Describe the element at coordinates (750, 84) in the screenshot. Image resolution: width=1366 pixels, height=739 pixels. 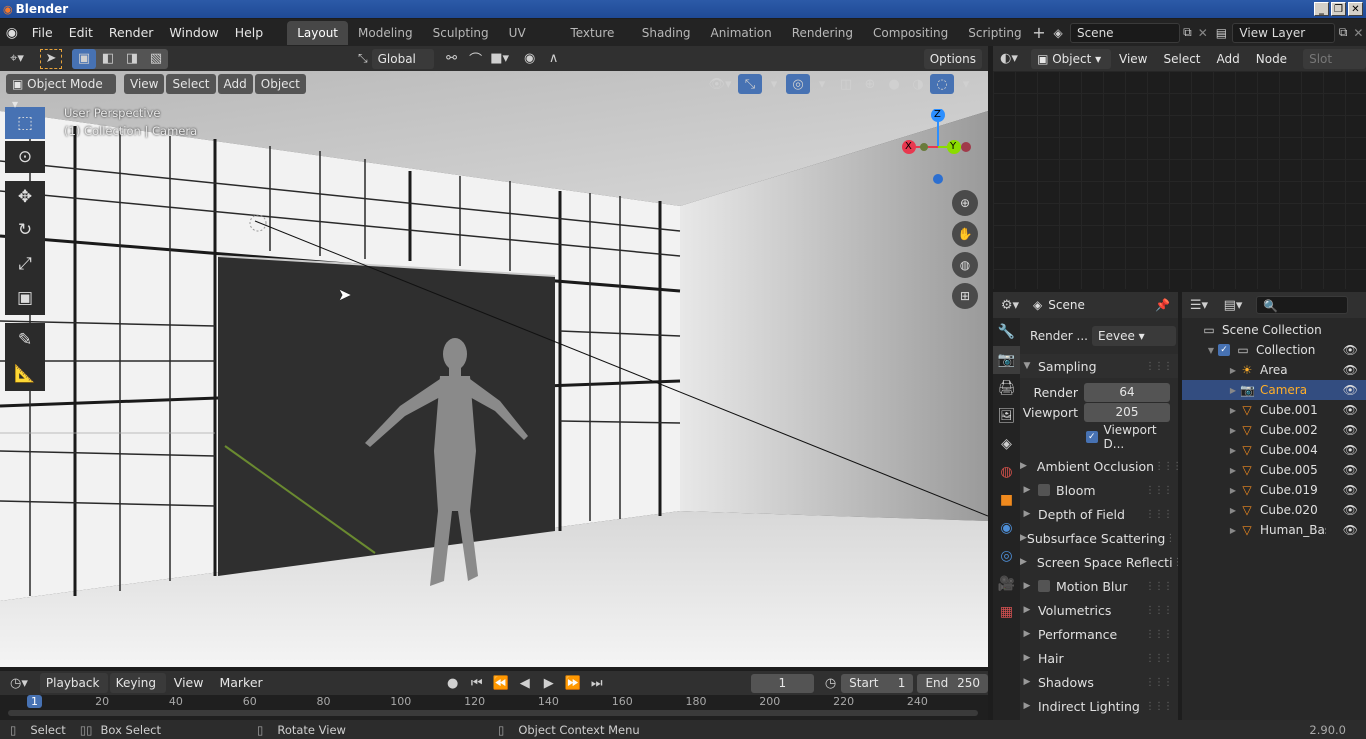
I see `gizmo-toggle-icon: ⤡` at that location.